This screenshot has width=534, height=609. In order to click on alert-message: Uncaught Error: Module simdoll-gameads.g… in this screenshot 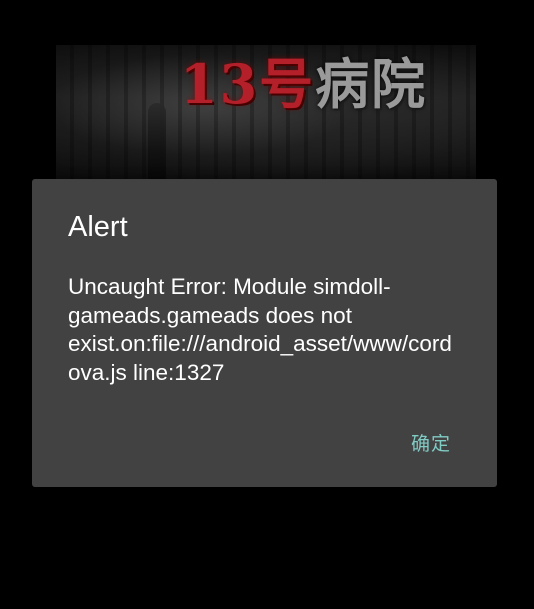, I will do `click(260, 329)`.